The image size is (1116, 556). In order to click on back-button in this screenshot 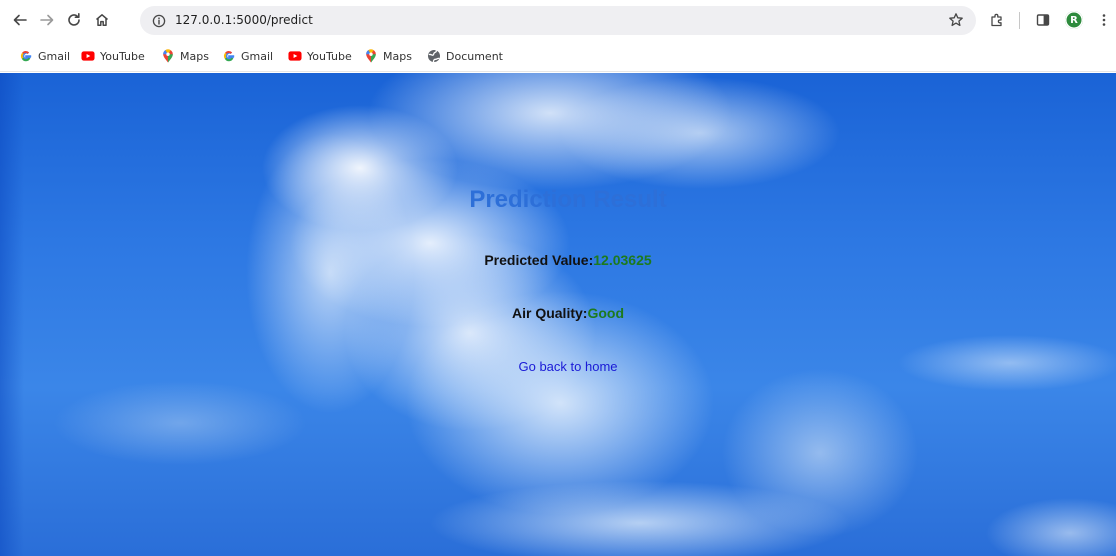, I will do `click(20, 20)`.